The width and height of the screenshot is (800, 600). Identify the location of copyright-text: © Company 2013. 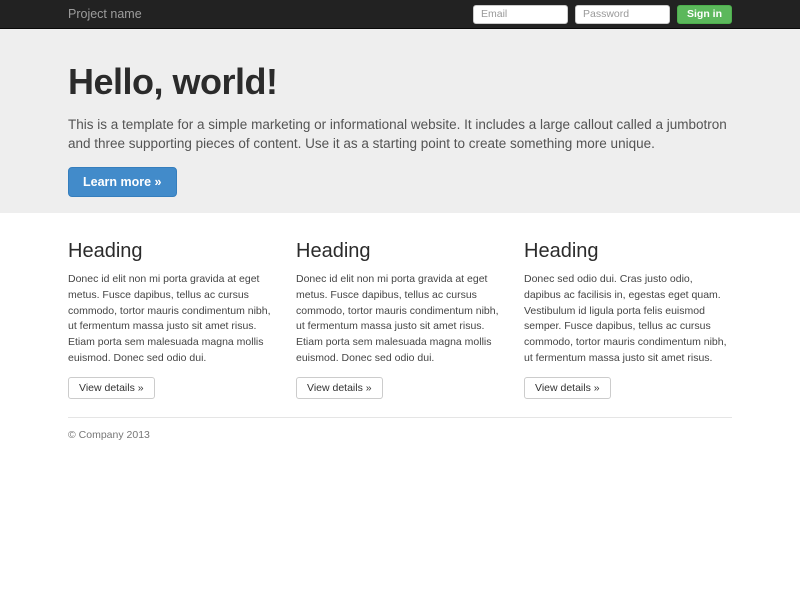
(109, 434).